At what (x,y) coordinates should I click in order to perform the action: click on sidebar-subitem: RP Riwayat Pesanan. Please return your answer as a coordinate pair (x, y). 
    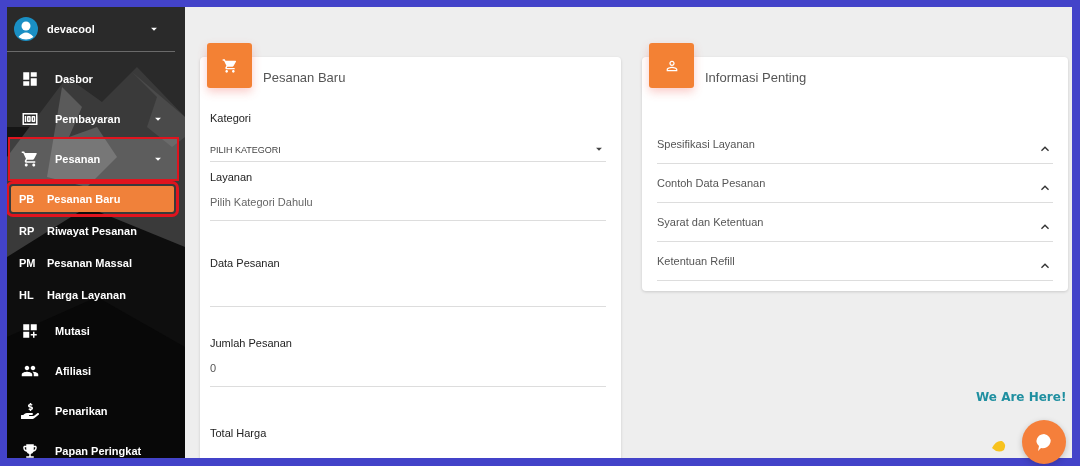
    Looking at the image, I should click on (94, 231).